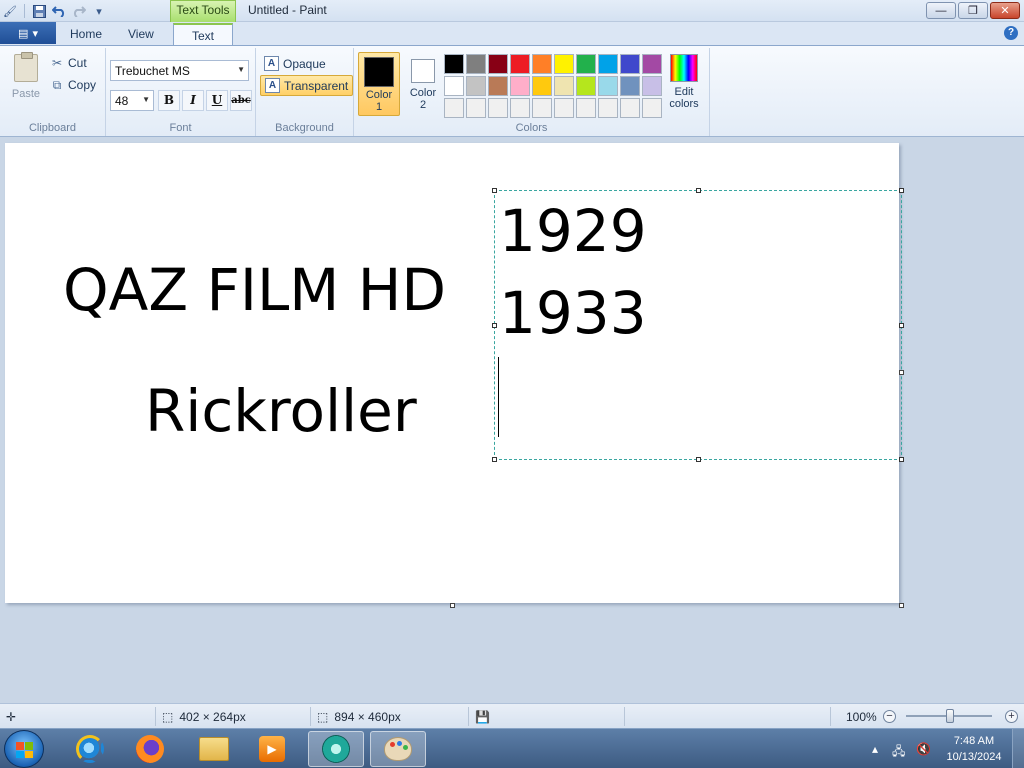  What do you see at coordinates (90, 749) in the screenshot?
I see `taskbar-internet-explorer` at bounding box center [90, 749].